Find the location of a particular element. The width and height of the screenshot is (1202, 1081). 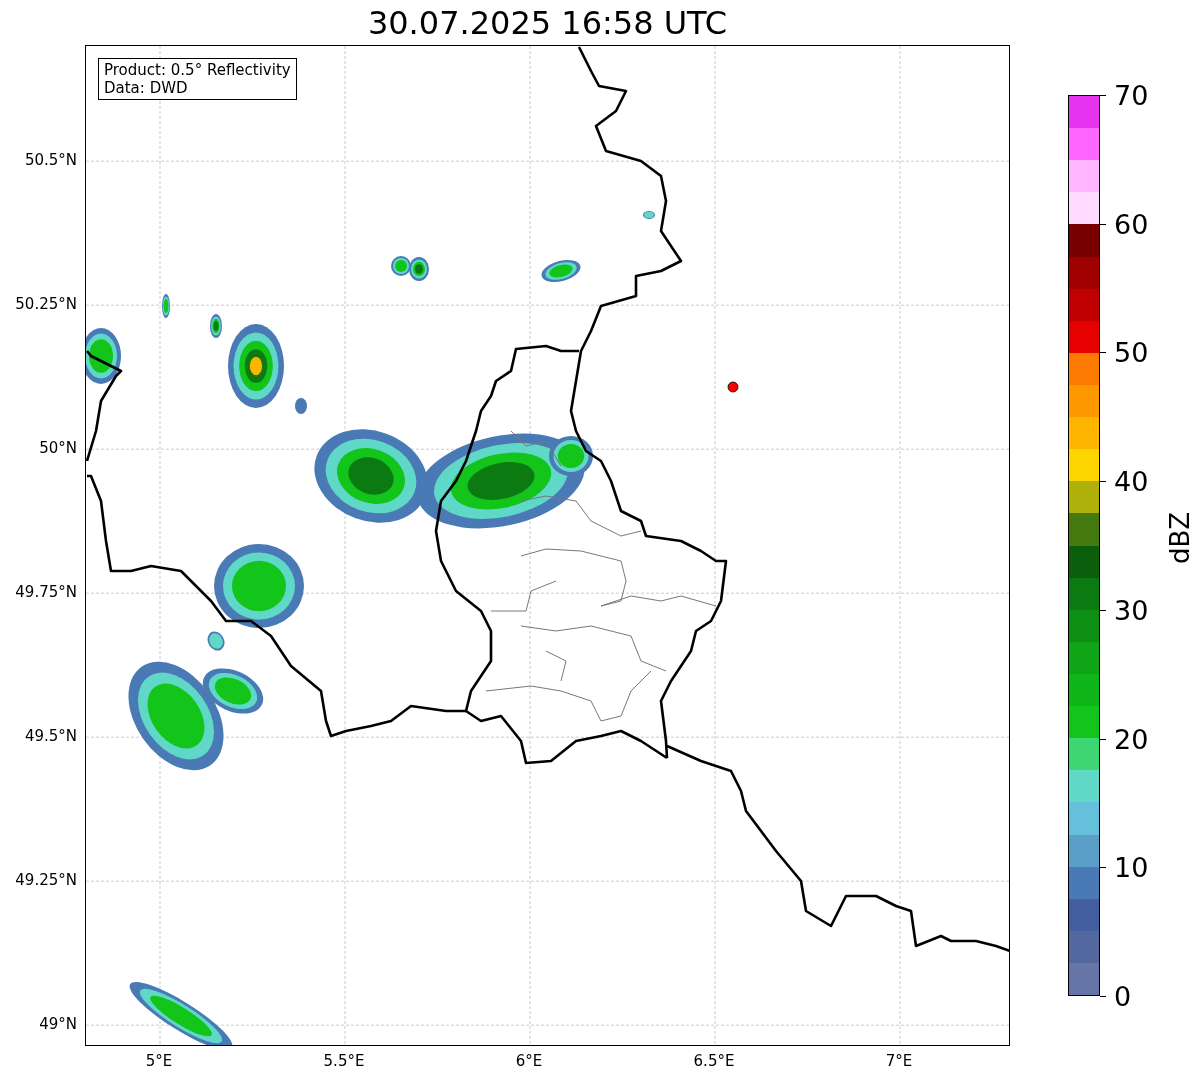

colorbar-label: dBZ is located at coordinates (1180, 538).